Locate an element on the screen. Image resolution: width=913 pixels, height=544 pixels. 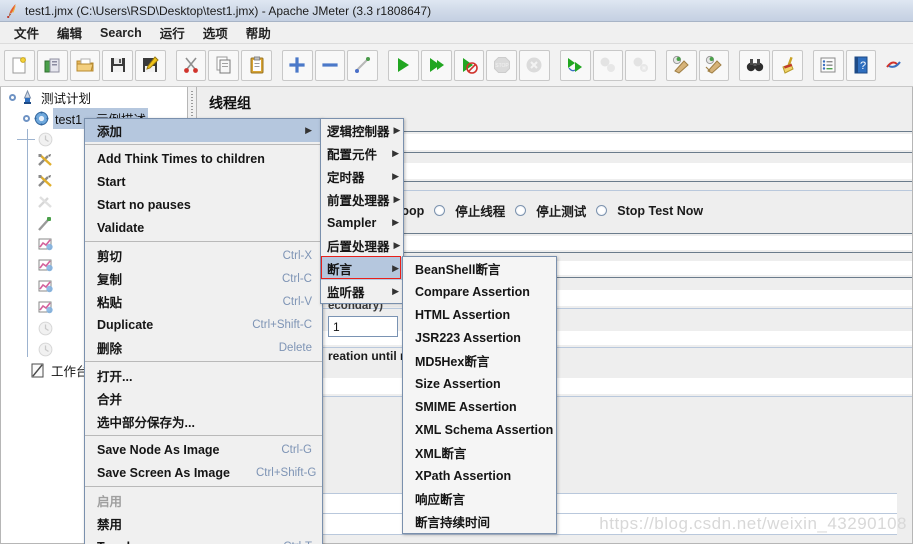
submenu-item-config-element: 配置元件 ▶ is located at coordinates (362, 153).